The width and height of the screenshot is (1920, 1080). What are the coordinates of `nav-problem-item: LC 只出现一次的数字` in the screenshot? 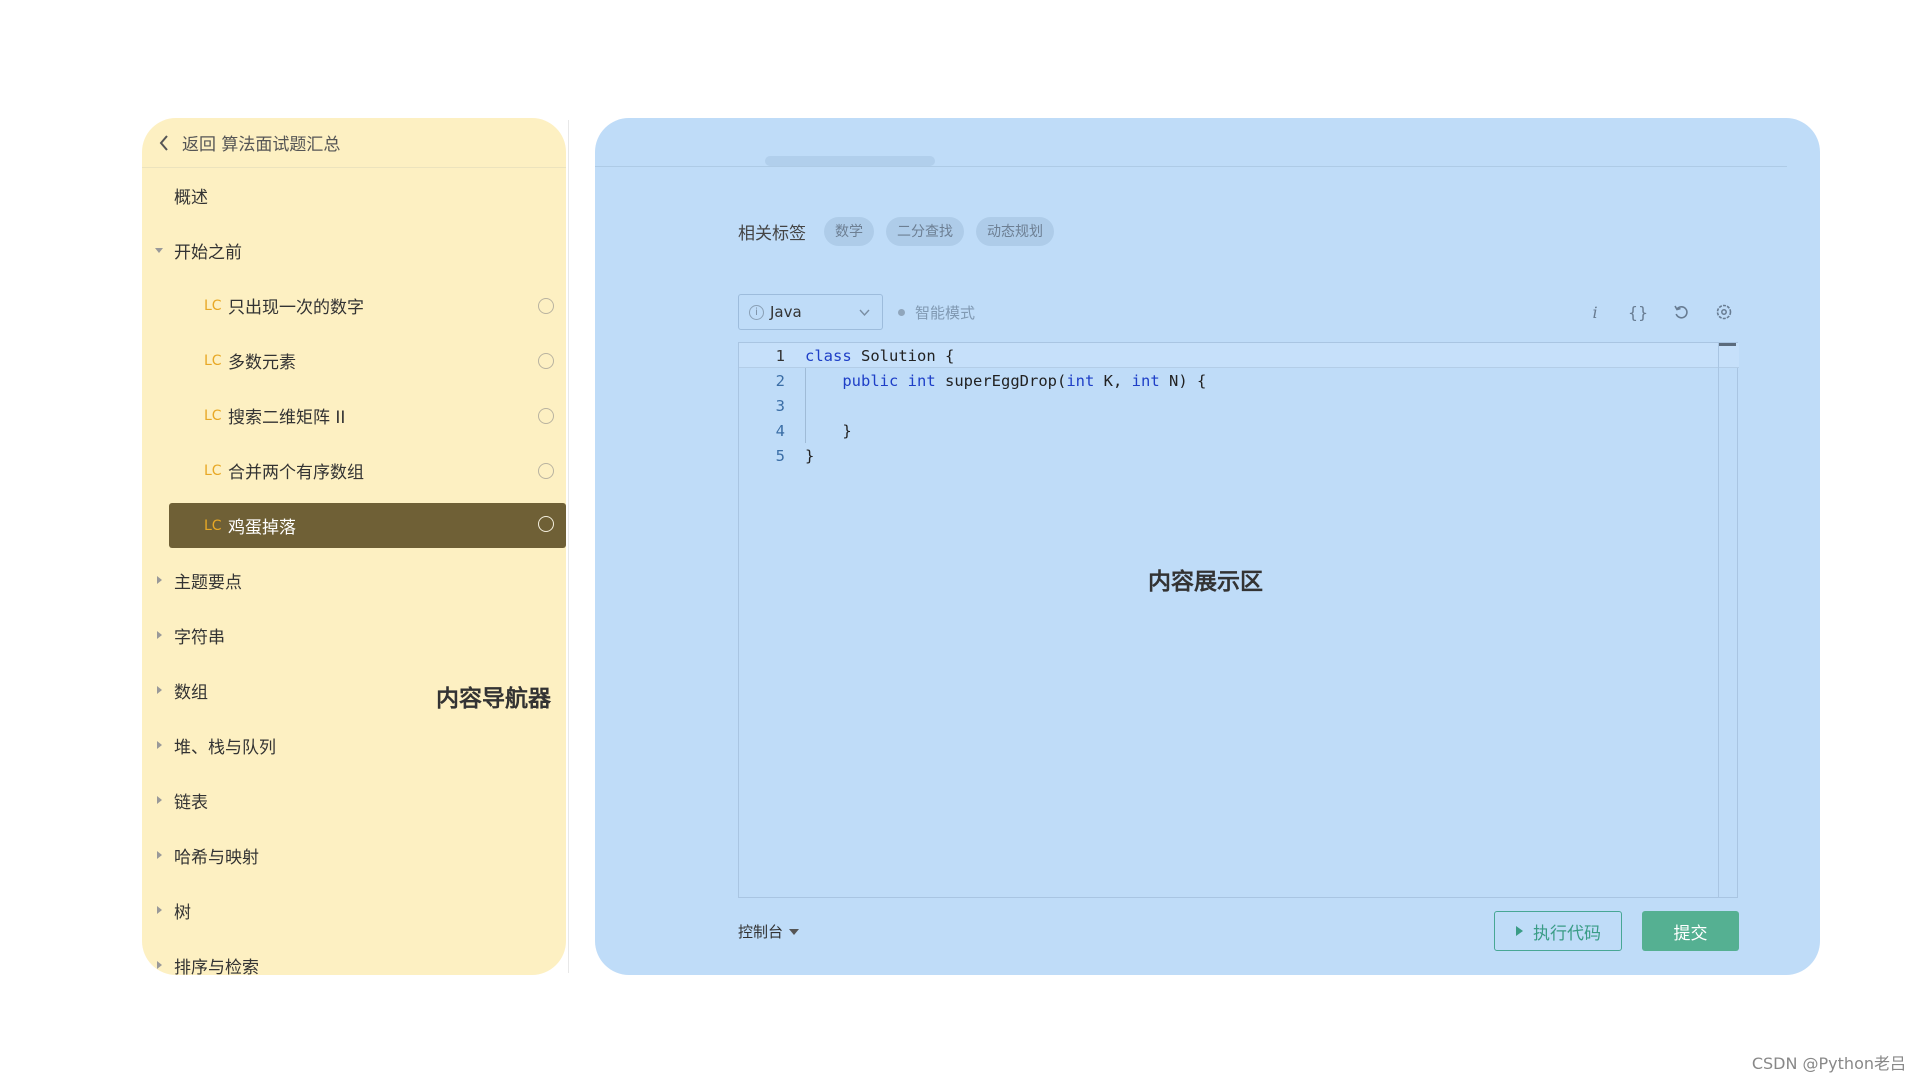 It's located at (354, 305).